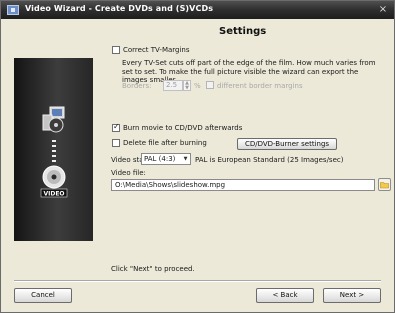  Describe the element at coordinates (352, 295) in the screenshot. I see `next-button: Next >` at that location.